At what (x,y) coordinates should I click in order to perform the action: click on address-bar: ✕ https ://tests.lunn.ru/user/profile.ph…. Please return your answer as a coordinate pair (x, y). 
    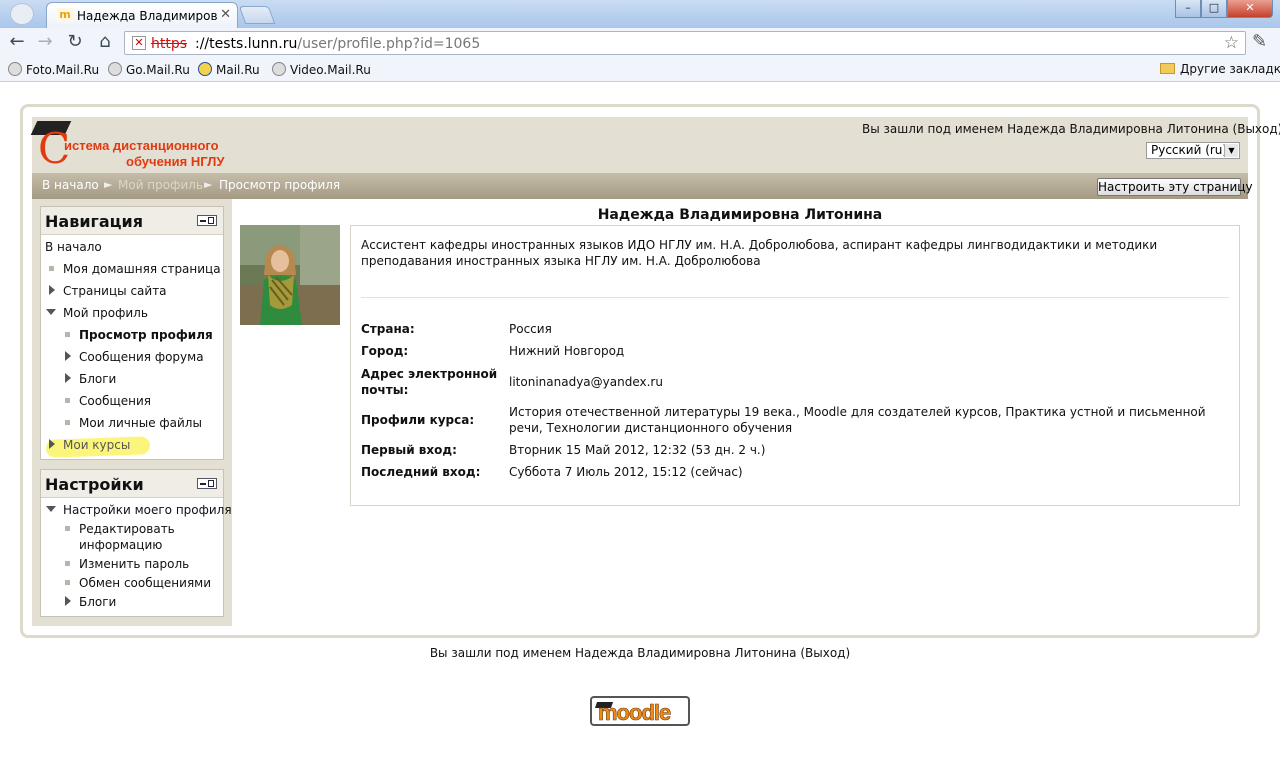
    Looking at the image, I should click on (685, 43).